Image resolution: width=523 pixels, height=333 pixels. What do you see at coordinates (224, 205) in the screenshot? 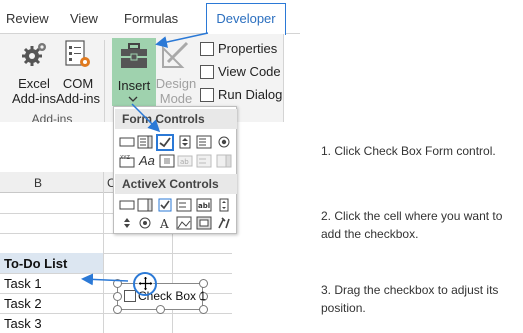
I see `activex-scroll-bar-icon` at bounding box center [224, 205].